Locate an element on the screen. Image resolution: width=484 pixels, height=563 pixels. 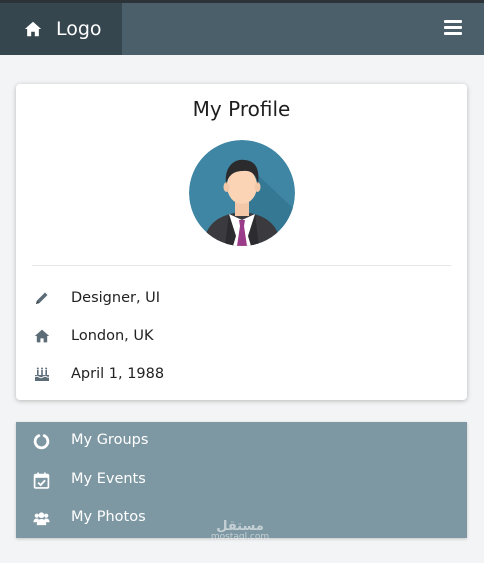
birthday-cake-icon is located at coordinates (42, 374).